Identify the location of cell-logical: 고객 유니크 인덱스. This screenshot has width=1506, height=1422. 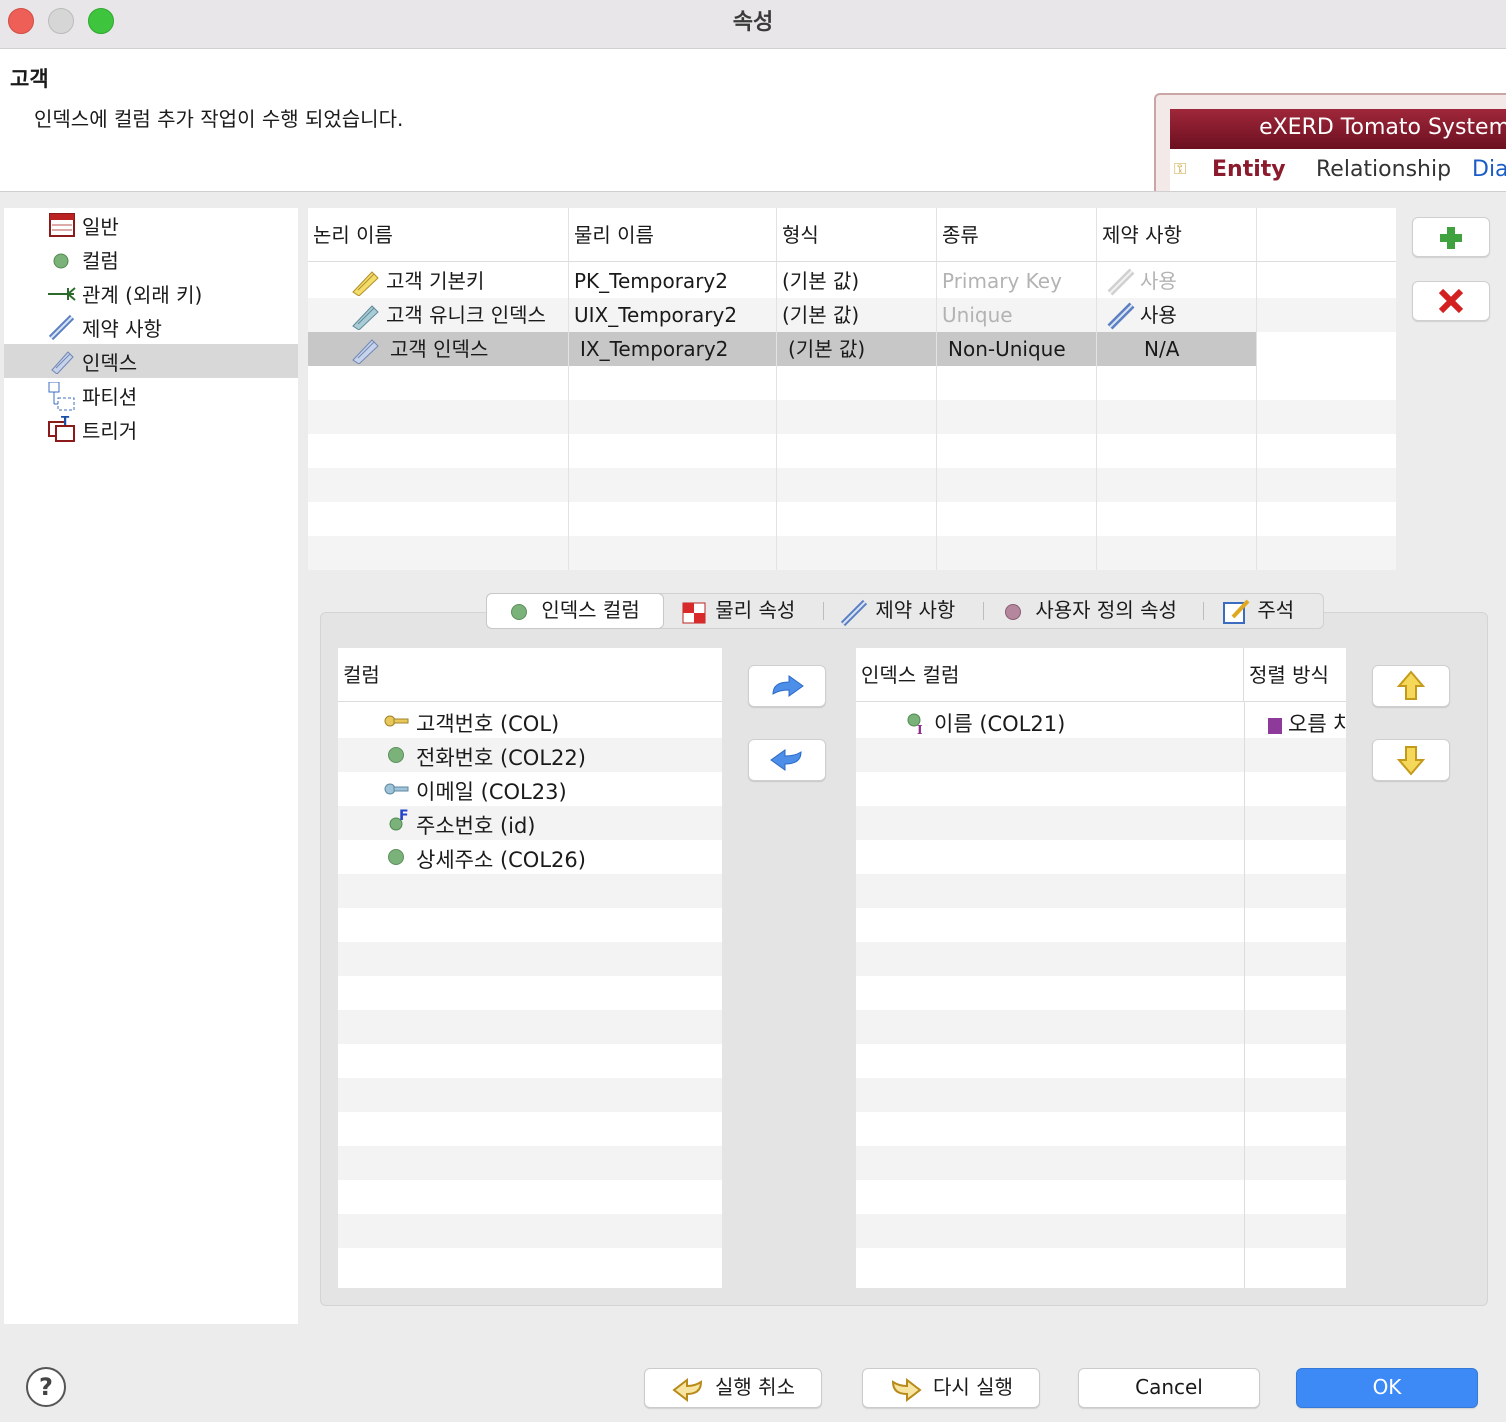
(466, 315).